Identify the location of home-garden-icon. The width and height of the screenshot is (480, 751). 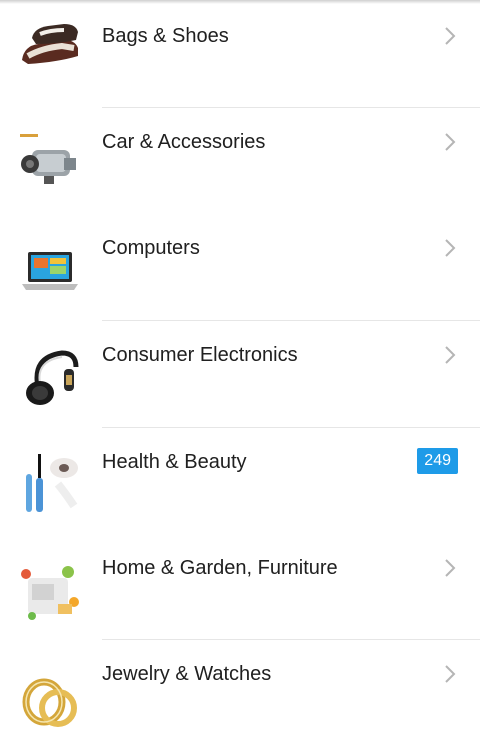
(50, 593).